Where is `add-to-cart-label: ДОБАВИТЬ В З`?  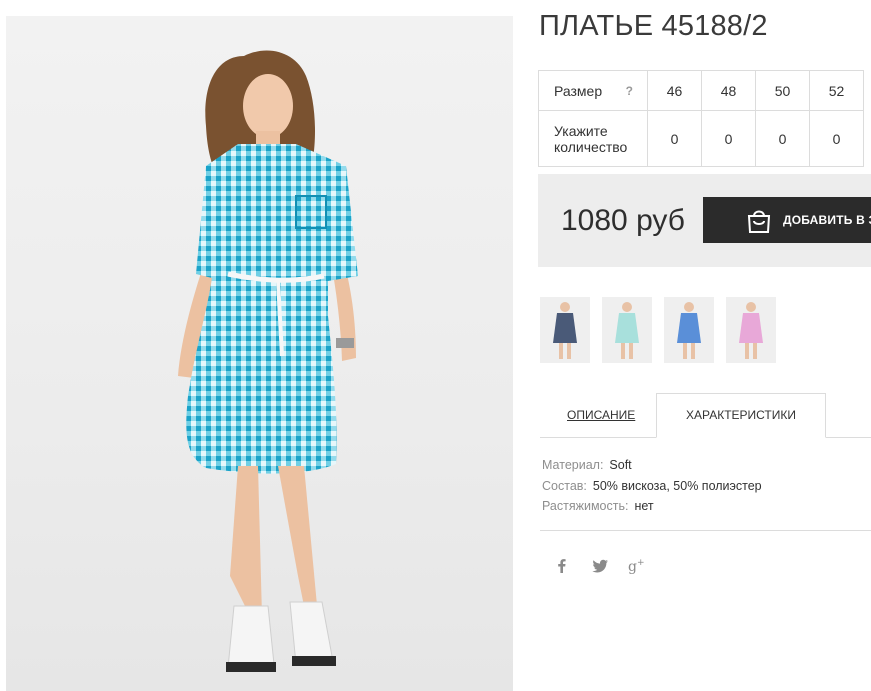 add-to-cart-label: ДОБАВИТЬ В З is located at coordinates (827, 220).